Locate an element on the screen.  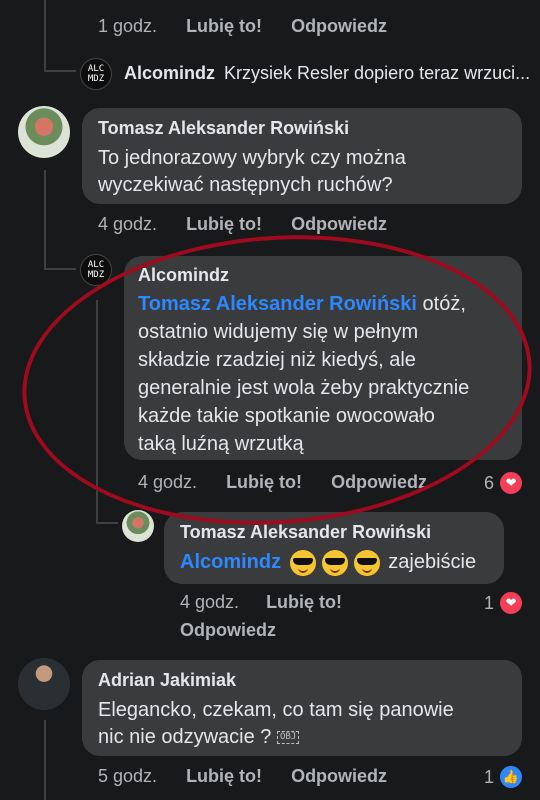
alcomindz-reply-line5: każde takie spotkanie owocowało is located at coordinates (286, 416).